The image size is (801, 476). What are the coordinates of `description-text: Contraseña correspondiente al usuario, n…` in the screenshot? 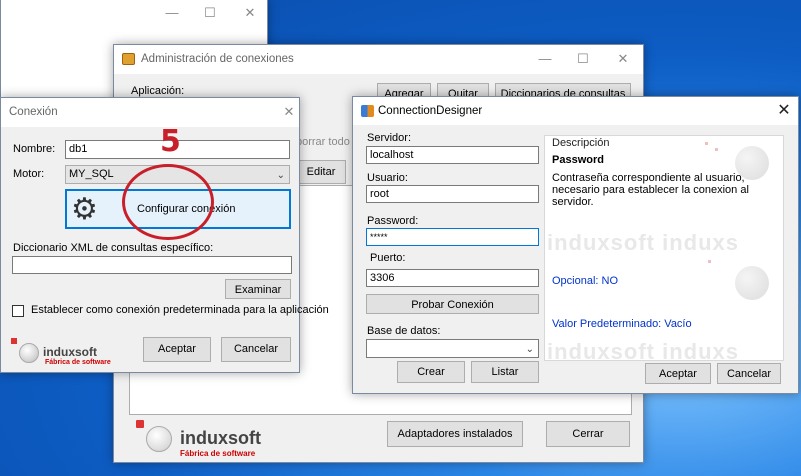 It's located at (650, 190).